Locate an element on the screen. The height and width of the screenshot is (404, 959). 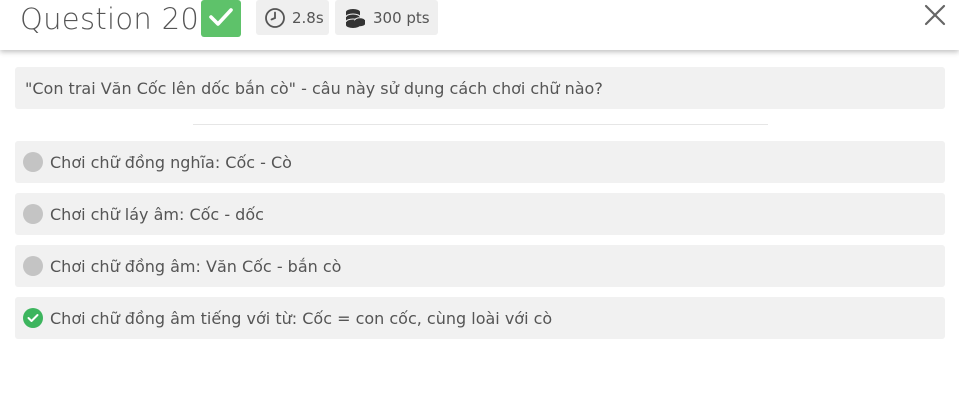
points-chip: 300 pts is located at coordinates (386, 17).